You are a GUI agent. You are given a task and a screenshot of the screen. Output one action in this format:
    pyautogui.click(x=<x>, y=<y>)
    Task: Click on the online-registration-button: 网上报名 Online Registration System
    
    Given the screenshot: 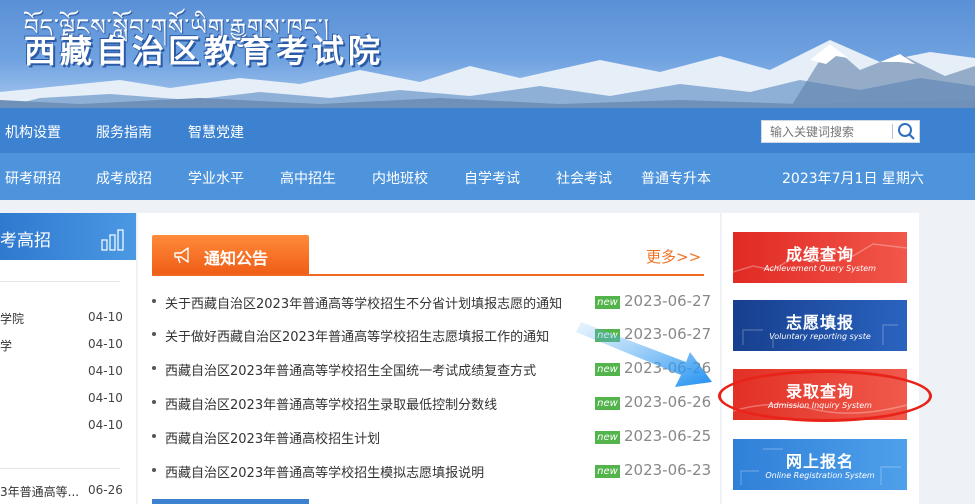 What is the action you would take?
    pyautogui.click(x=820, y=464)
    